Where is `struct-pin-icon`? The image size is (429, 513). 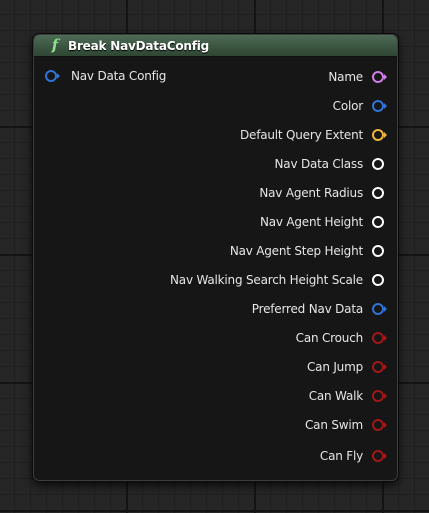
struct-pin-icon is located at coordinates (52, 76).